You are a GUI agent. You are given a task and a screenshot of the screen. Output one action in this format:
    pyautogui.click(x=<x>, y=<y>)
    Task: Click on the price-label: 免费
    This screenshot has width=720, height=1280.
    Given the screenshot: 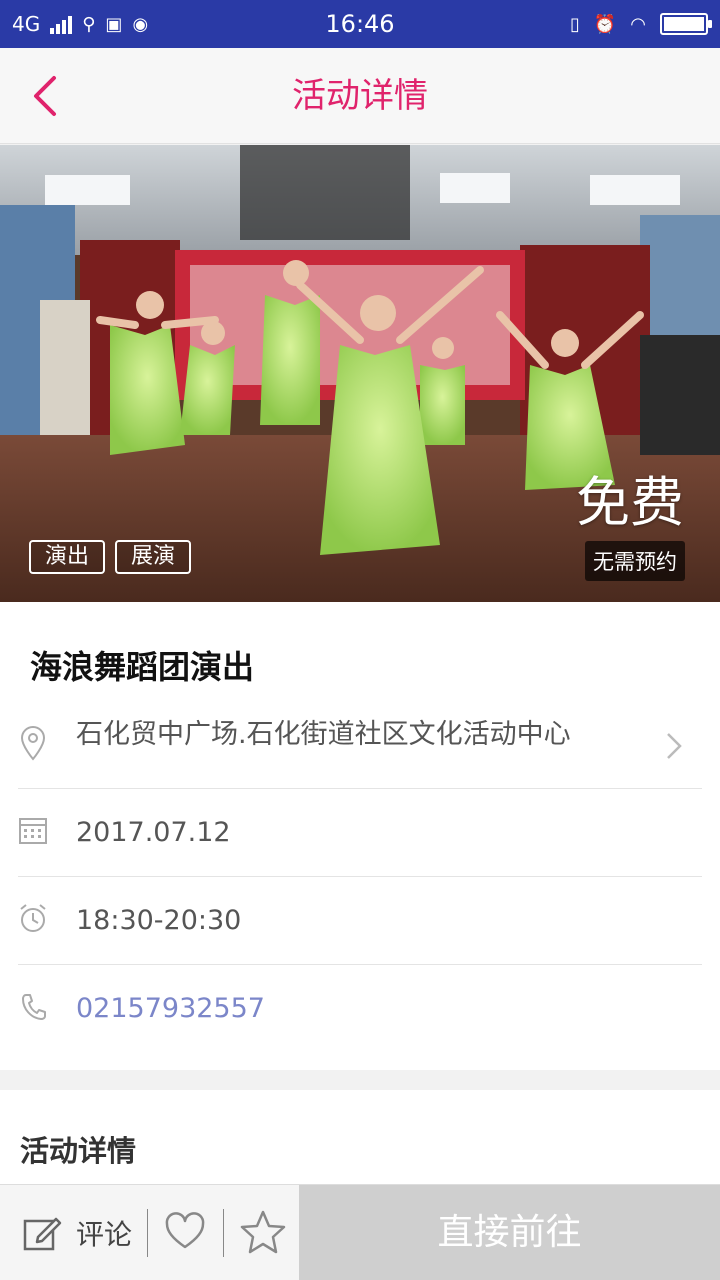 What is the action you would take?
    pyautogui.click(x=630, y=502)
    